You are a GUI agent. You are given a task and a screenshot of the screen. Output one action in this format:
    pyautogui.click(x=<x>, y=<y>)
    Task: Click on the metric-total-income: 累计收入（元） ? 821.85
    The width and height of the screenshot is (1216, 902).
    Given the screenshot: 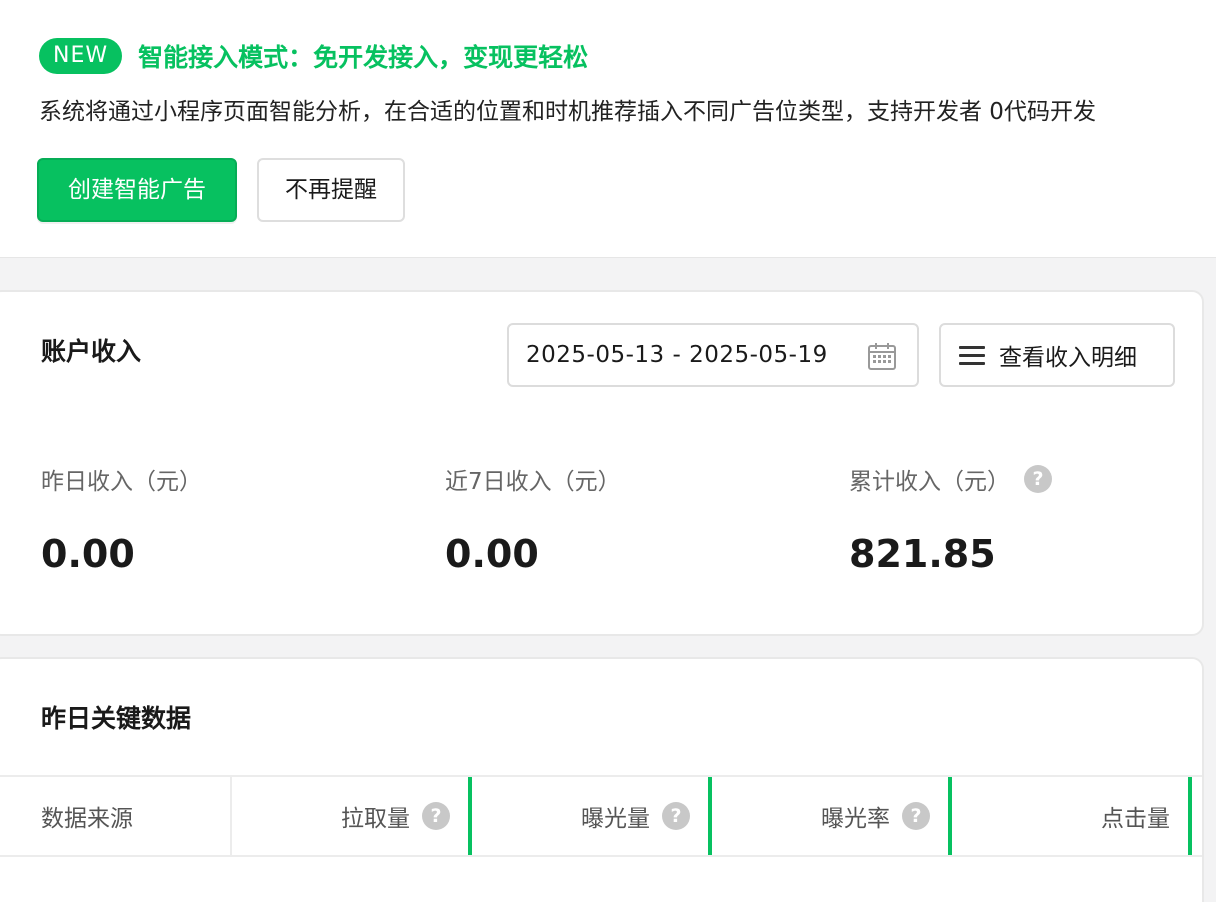 What is the action you would take?
    pyautogui.click(x=950, y=519)
    